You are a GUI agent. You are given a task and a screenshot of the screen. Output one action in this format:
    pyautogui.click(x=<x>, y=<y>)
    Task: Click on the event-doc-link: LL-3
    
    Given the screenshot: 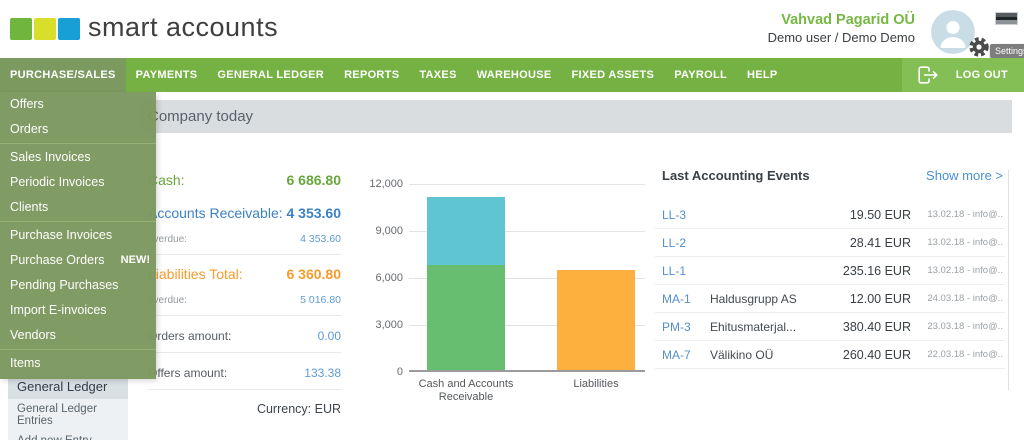 What is the action you would take?
    pyautogui.click(x=686, y=215)
    